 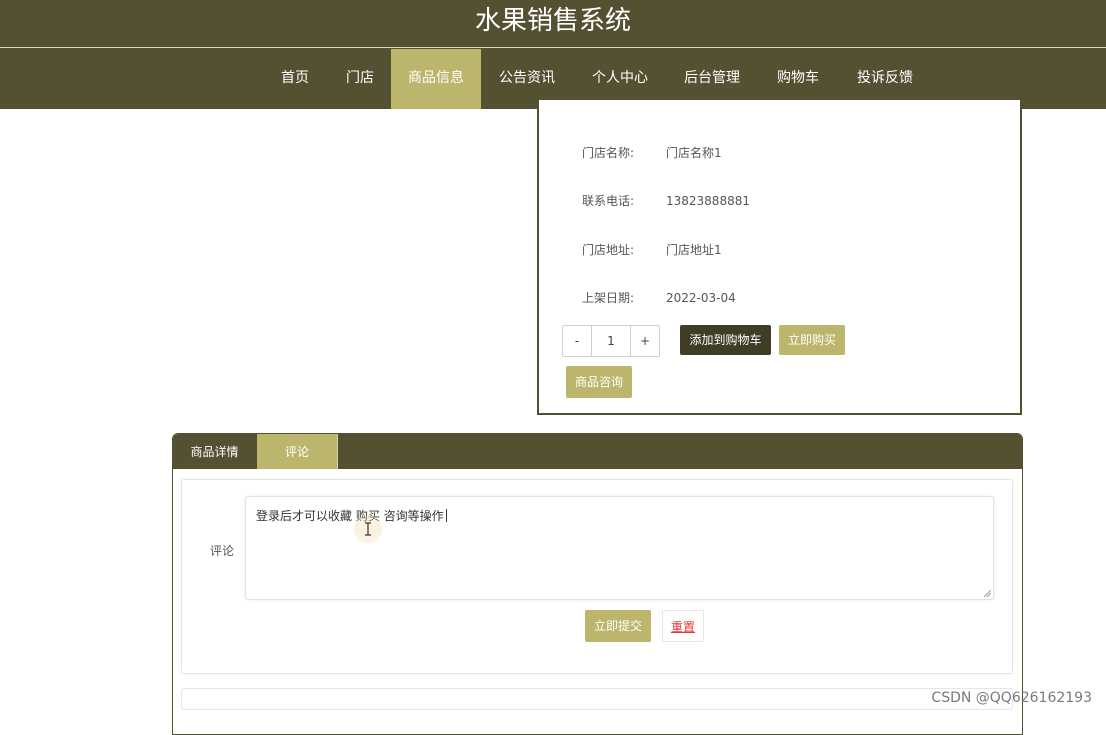 What do you see at coordinates (297, 451) in the screenshot?
I see `tab-comments: 评论` at bounding box center [297, 451].